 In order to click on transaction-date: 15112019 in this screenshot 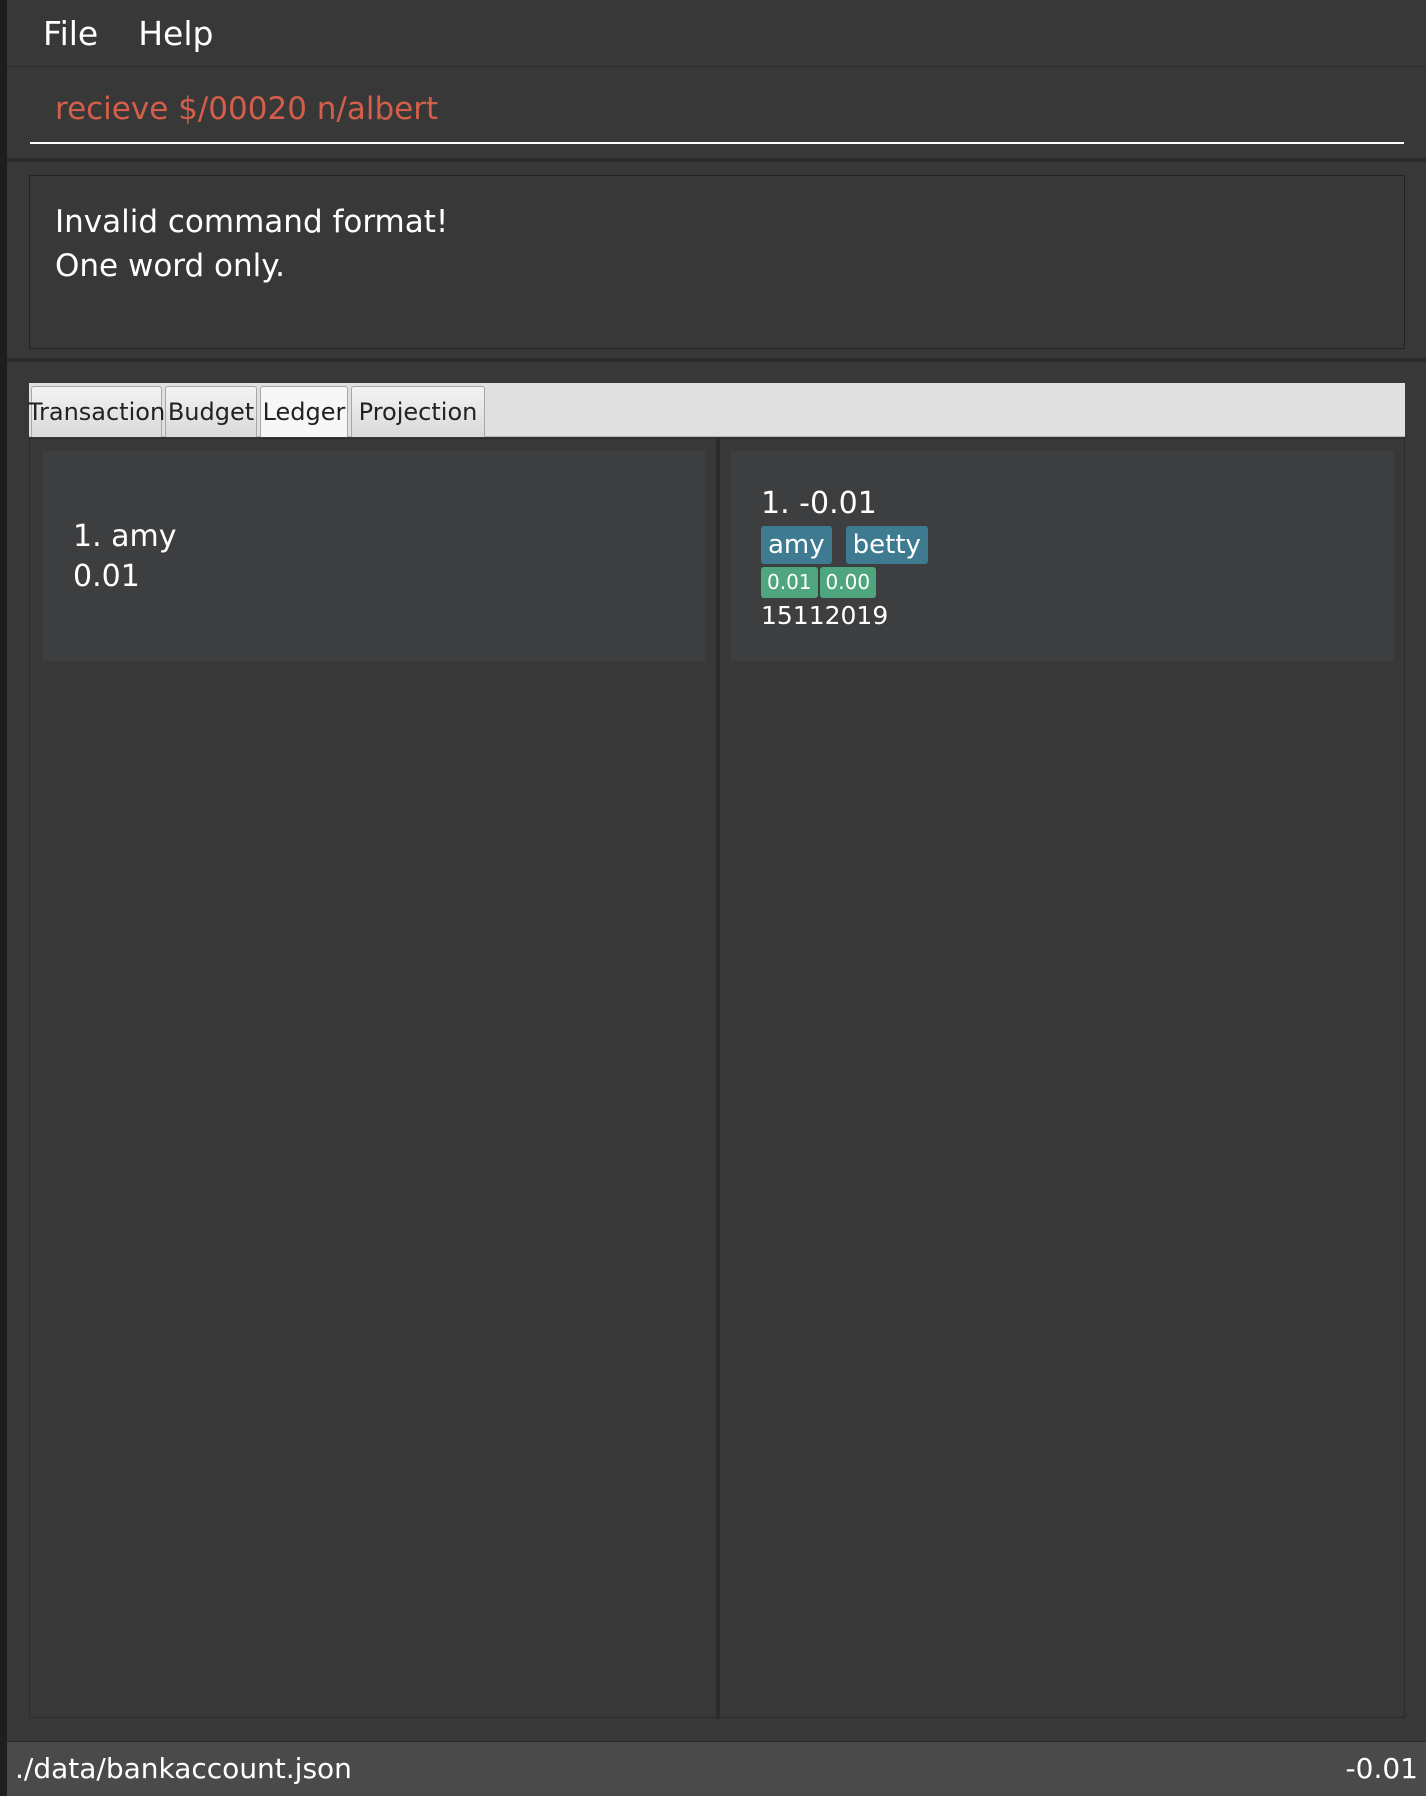, I will do `click(825, 615)`.